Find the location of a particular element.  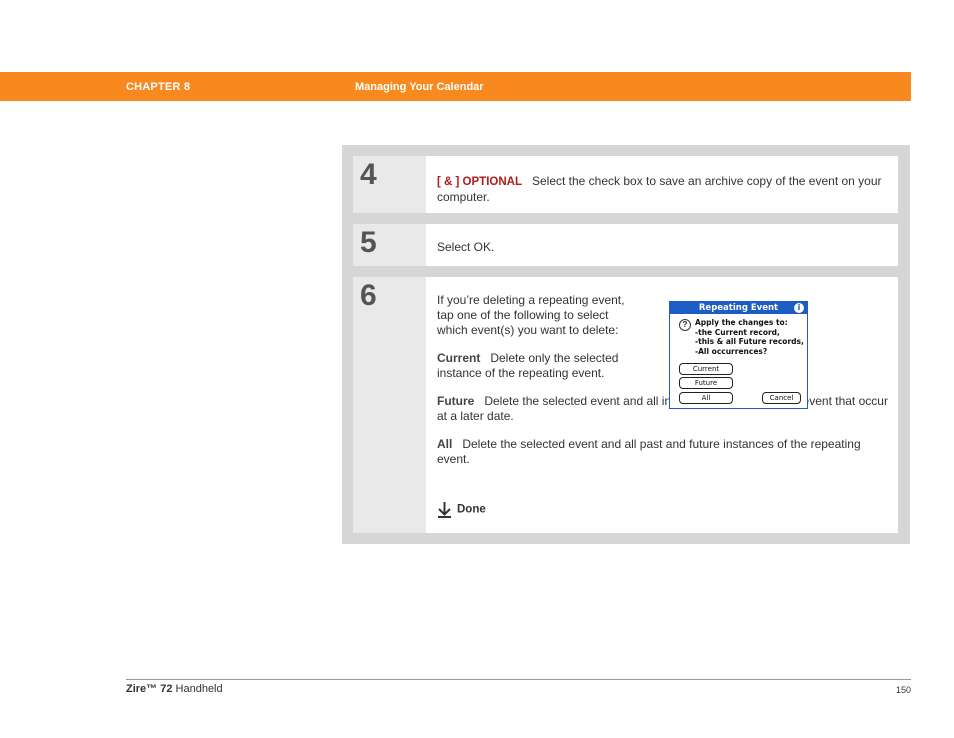

question-icon: ? is located at coordinates (685, 325).